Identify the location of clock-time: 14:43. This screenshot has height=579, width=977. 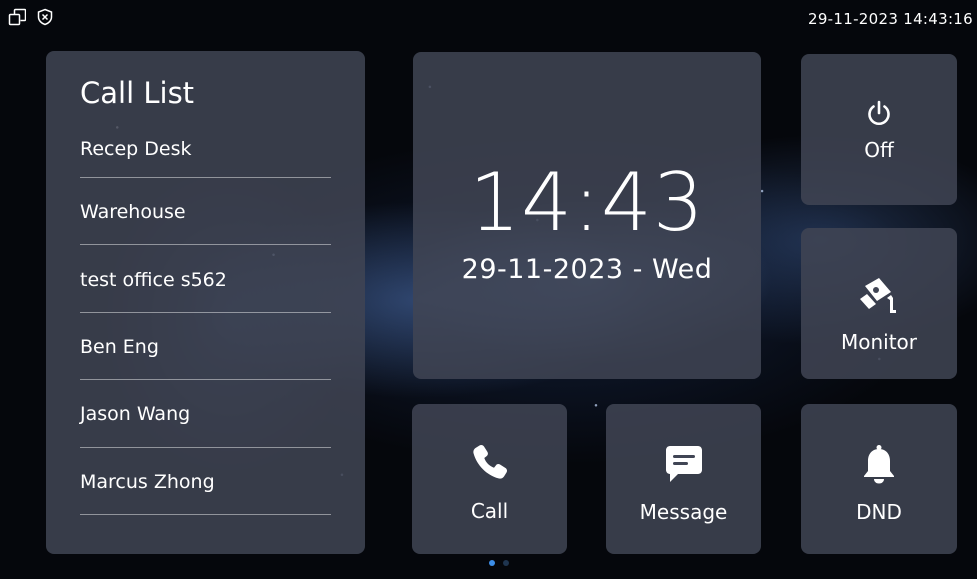
(587, 202).